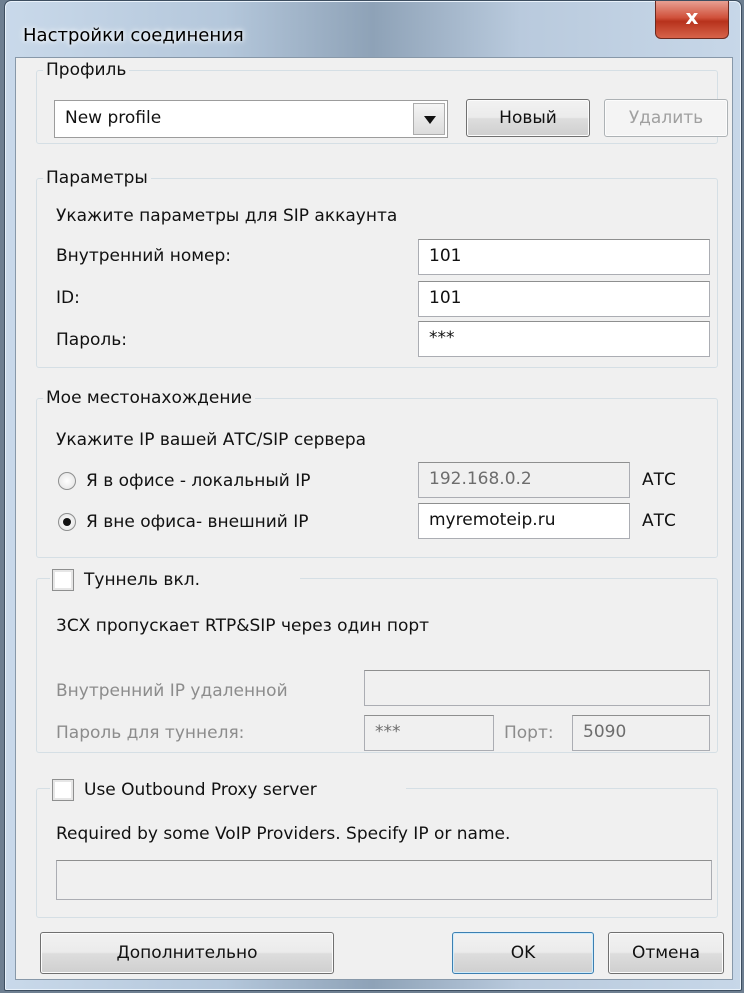 Image resolution: width=744 pixels, height=993 pixels. I want to click on proxy-legend: Use Outbound Proxy server, so click(200, 790).